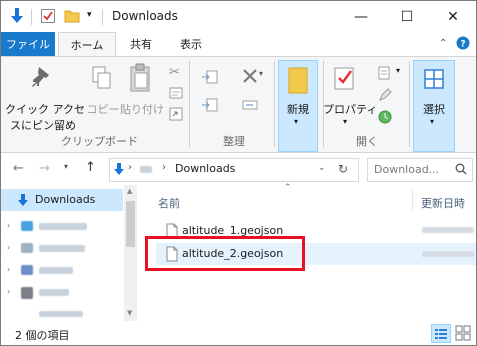 Image resolution: width=477 pixels, height=346 pixels. What do you see at coordinates (72, 16) in the screenshot?
I see `folder-quick-icon` at bounding box center [72, 16].